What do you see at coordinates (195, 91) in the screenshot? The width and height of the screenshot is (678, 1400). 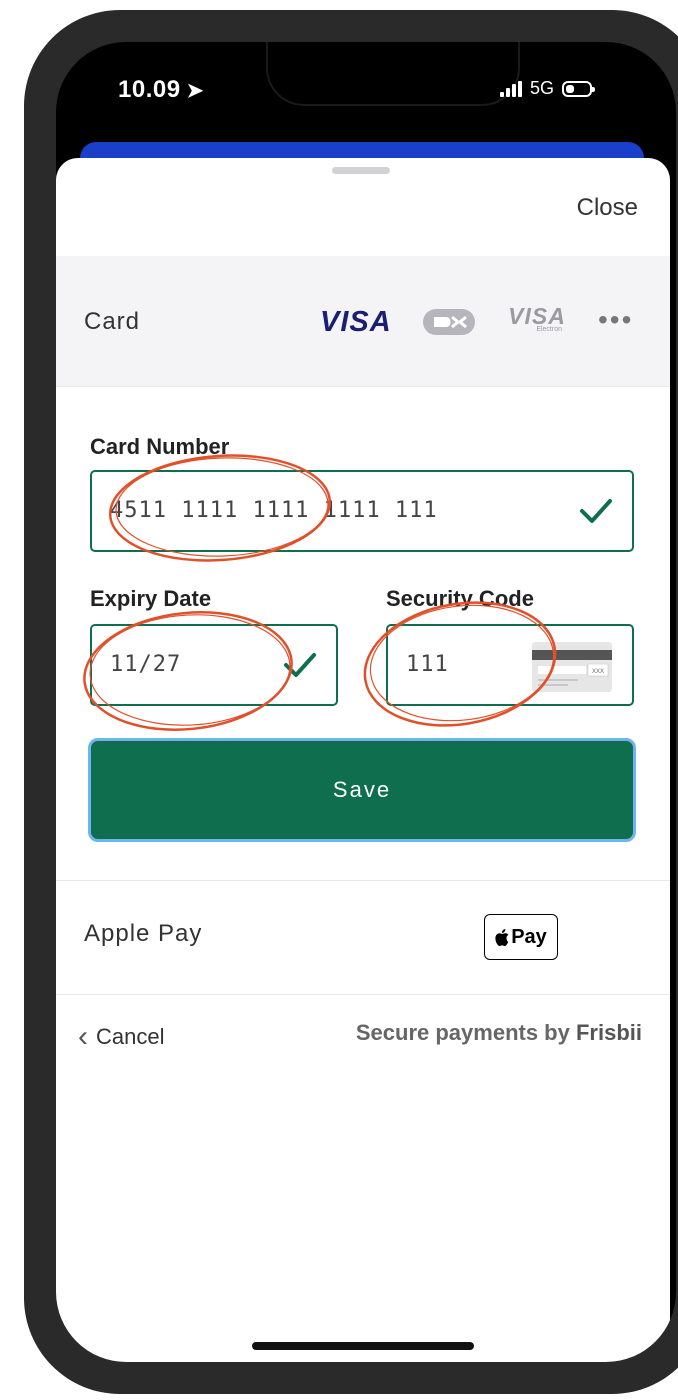 I see `location-arrow-icon: ➤` at bounding box center [195, 91].